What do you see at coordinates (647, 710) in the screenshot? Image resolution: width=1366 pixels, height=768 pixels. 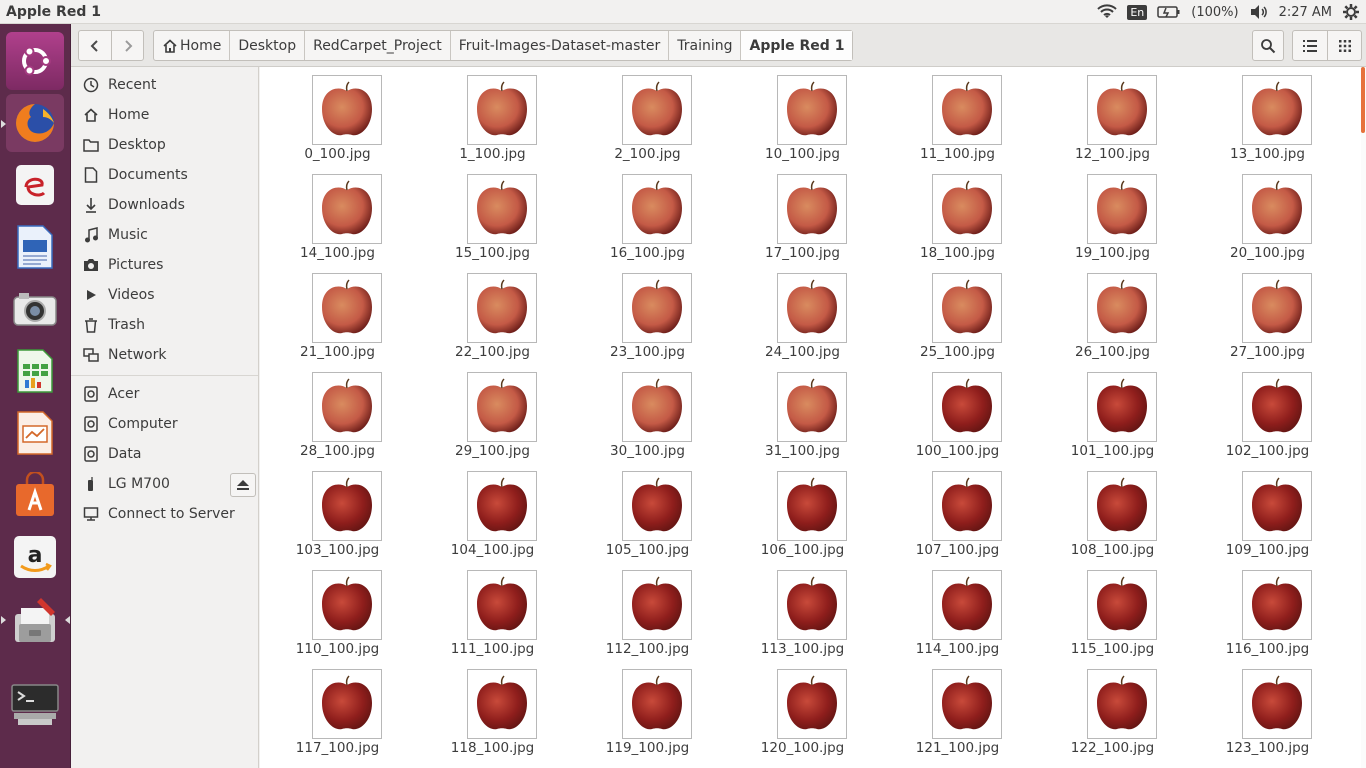 I see `file-item: 119_100.jpg` at bounding box center [647, 710].